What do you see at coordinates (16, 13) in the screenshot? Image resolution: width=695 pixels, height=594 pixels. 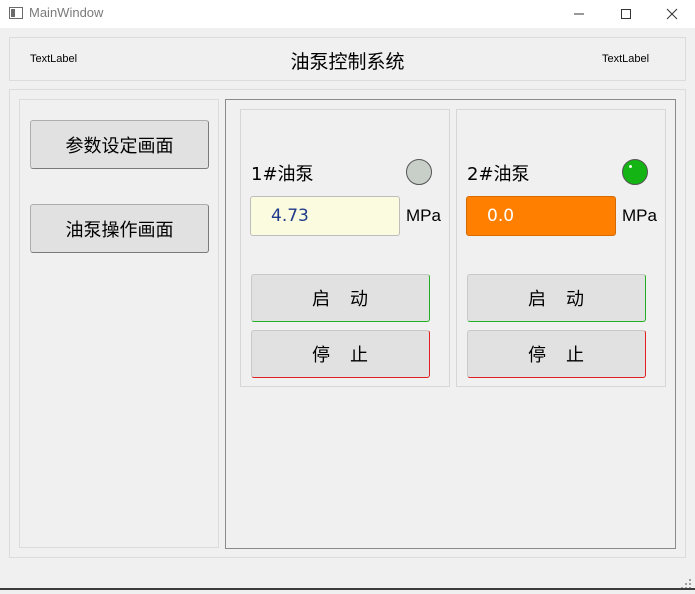 I see `window-icon` at bounding box center [16, 13].